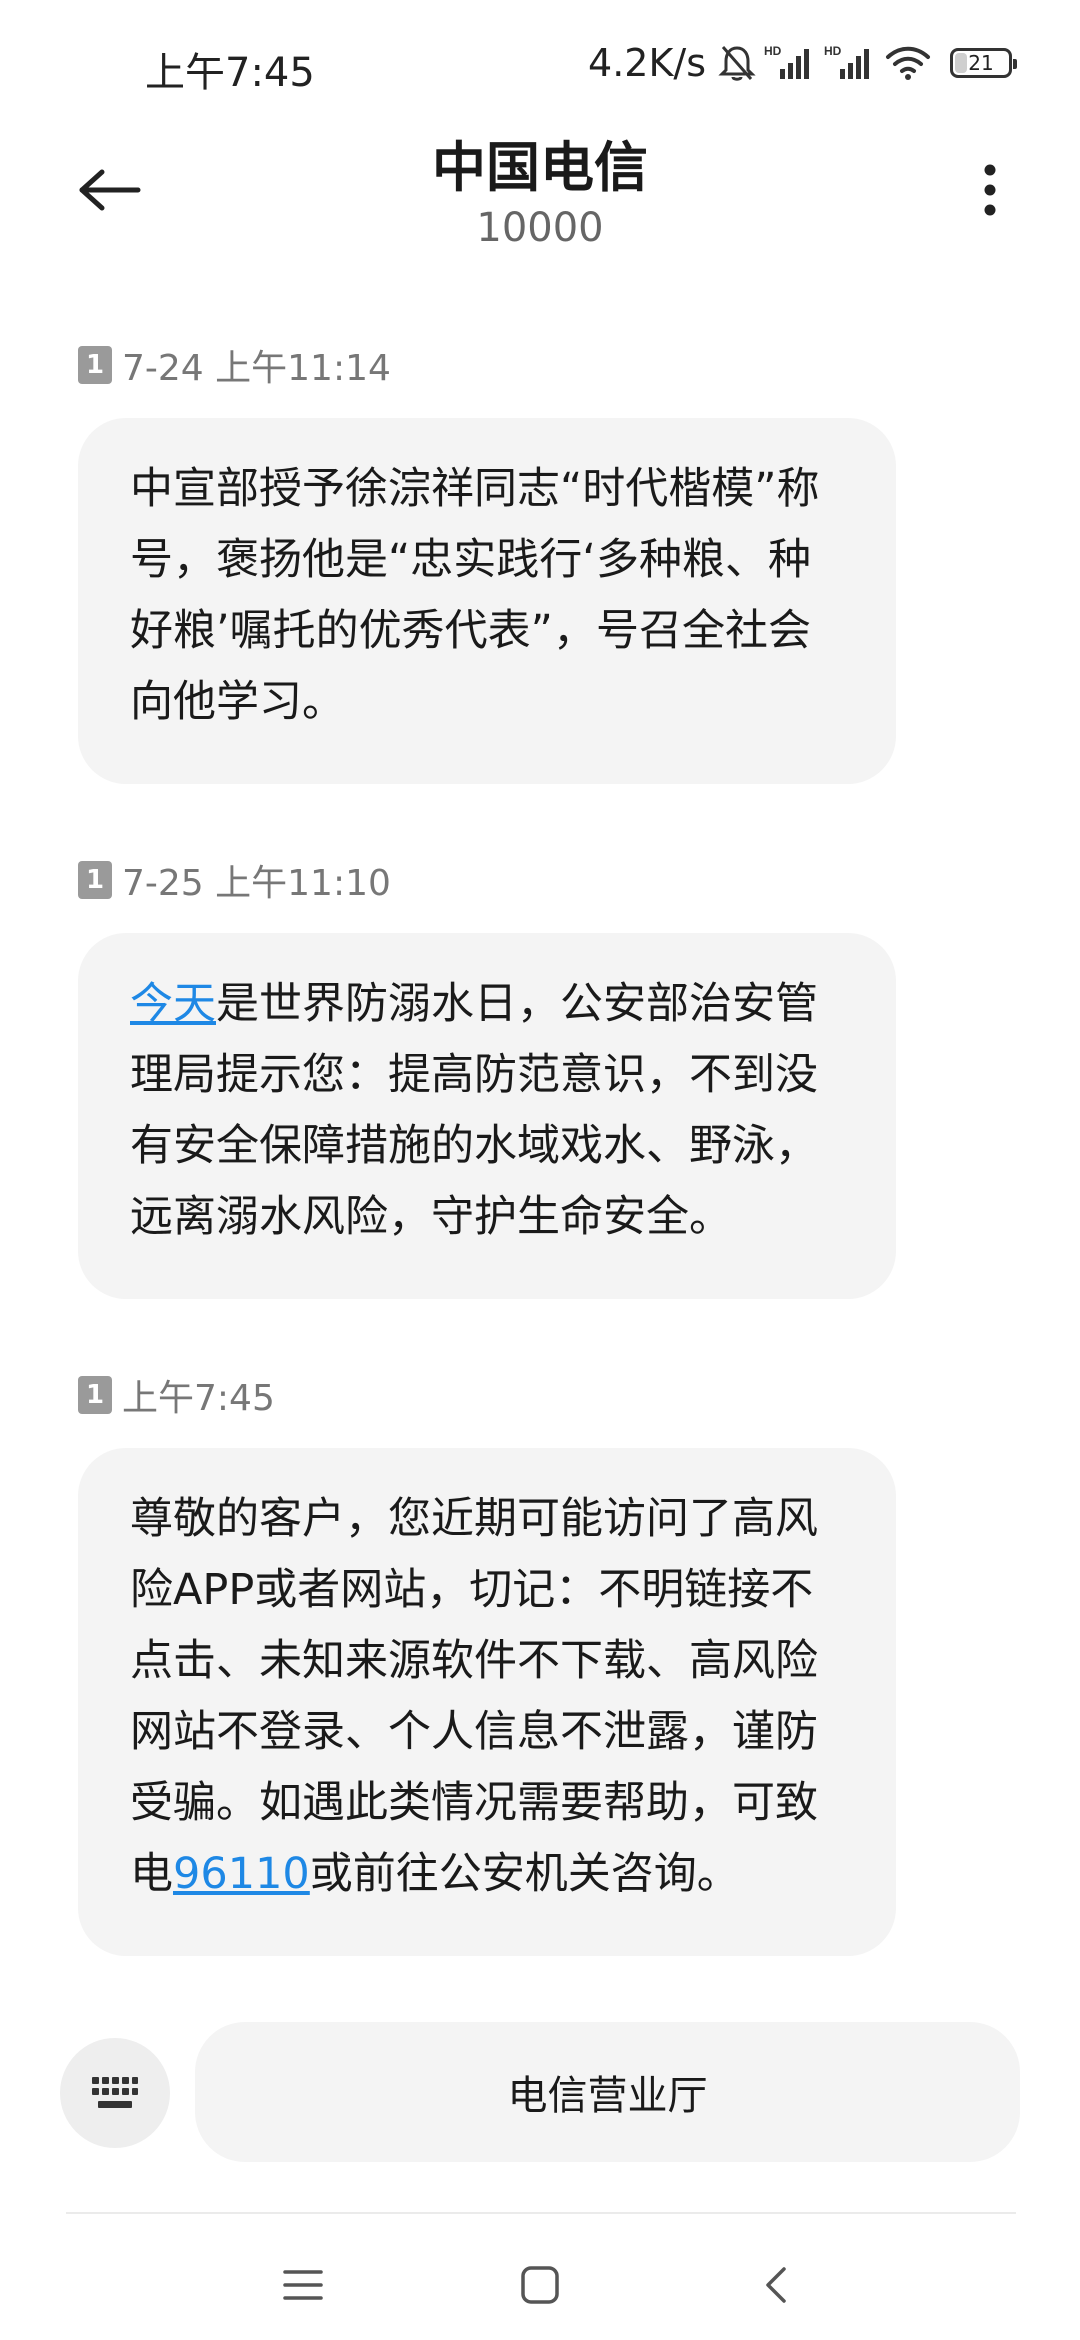 The image size is (1080, 2340). What do you see at coordinates (230, 73) in the screenshot?
I see `status-time: 上午7:45` at bounding box center [230, 73].